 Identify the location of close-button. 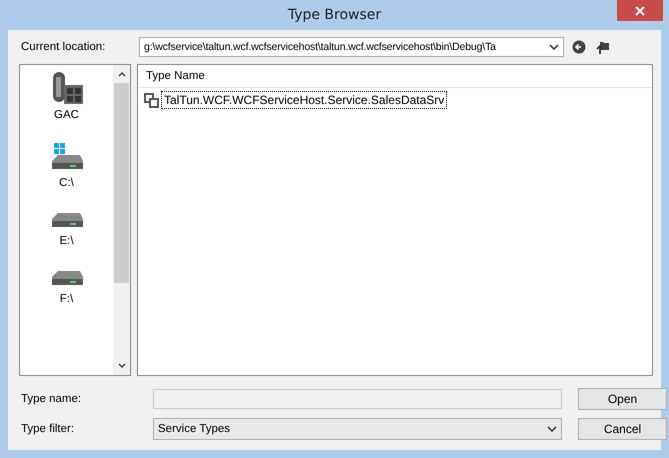
(640, 10).